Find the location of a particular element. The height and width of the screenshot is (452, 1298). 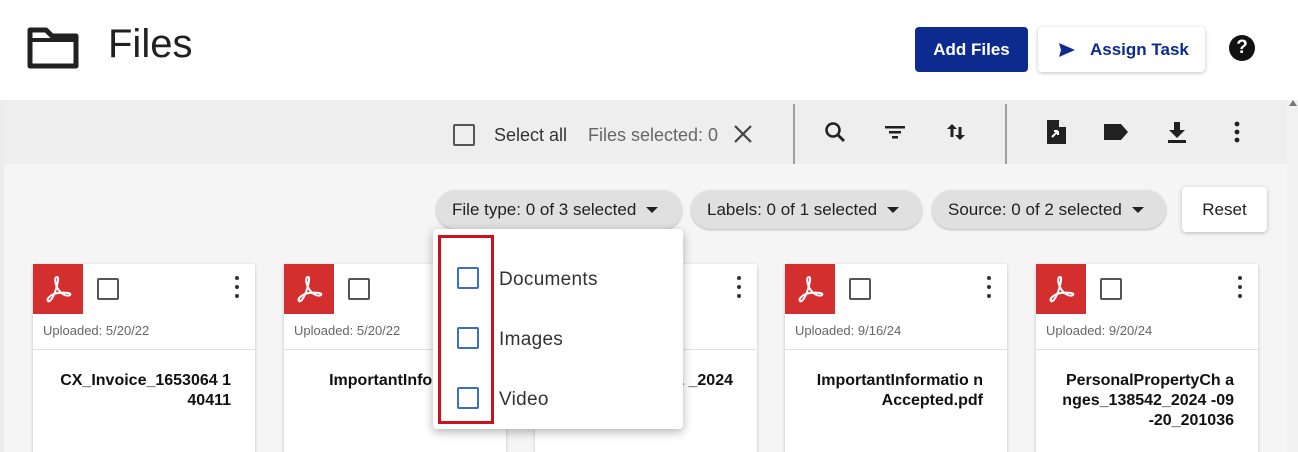

files-selected-count: Files selected: 0 is located at coordinates (653, 135).